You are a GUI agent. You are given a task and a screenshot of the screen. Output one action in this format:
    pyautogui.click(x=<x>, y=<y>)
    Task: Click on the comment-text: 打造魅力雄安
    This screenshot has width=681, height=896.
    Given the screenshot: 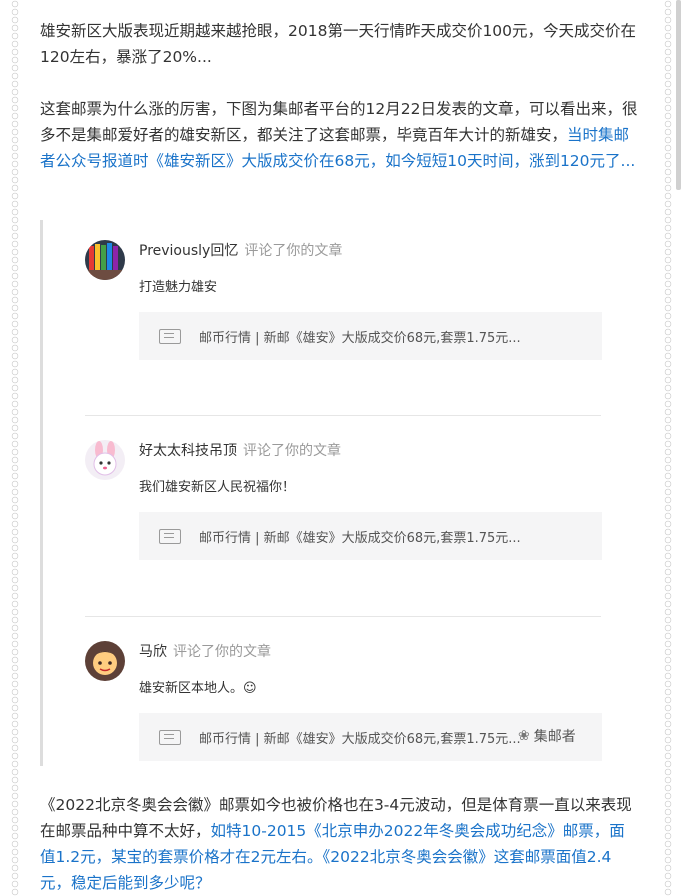 What is the action you would take?
    pyautogui.click(x=178, y=287)
    